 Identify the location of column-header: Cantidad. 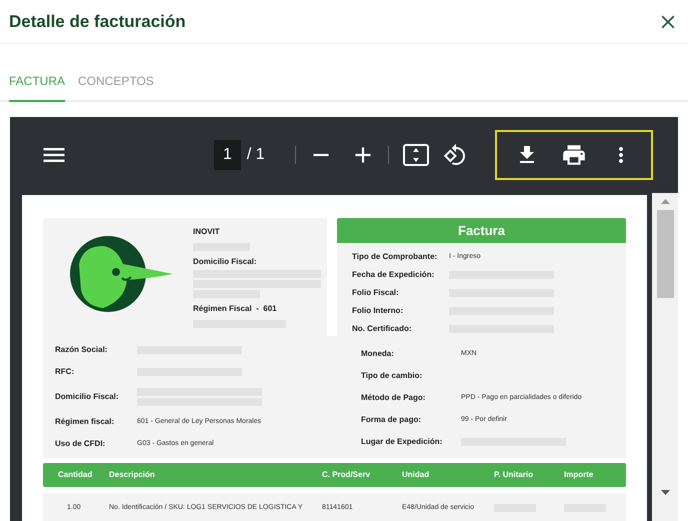
(75, 475).